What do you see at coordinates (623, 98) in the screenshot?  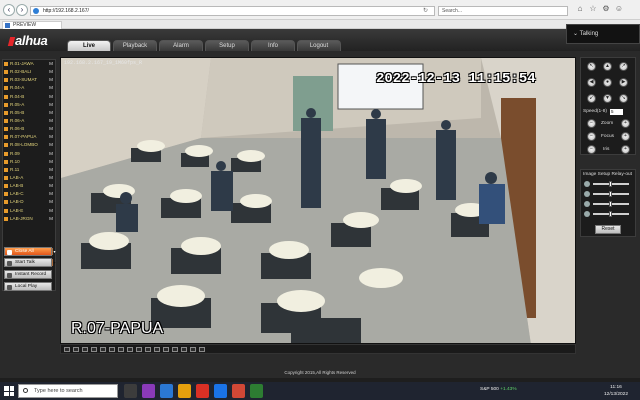 I see `ptz-down-right-icon: ↘` at bounding box center [623, 98].